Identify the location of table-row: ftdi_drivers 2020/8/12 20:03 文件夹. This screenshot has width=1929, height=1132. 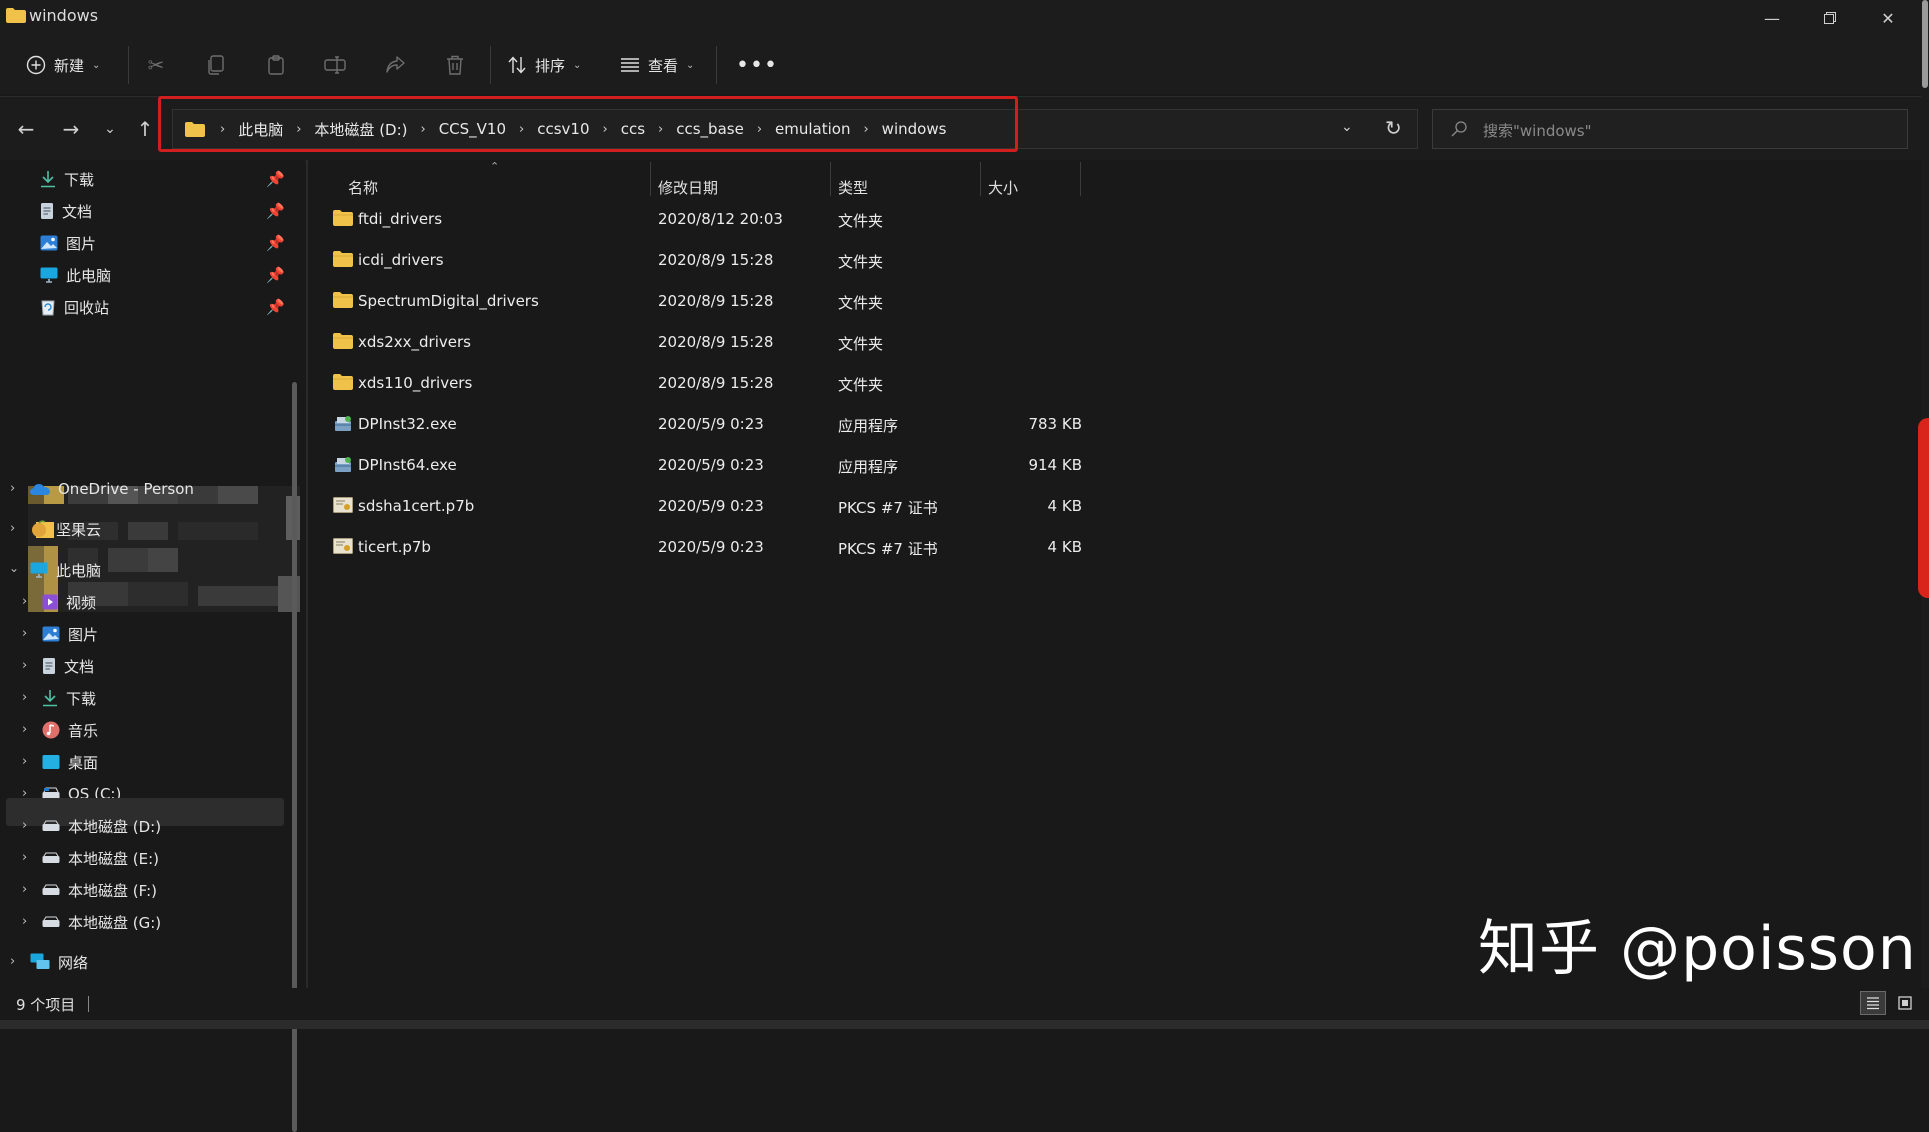
(696, 220).